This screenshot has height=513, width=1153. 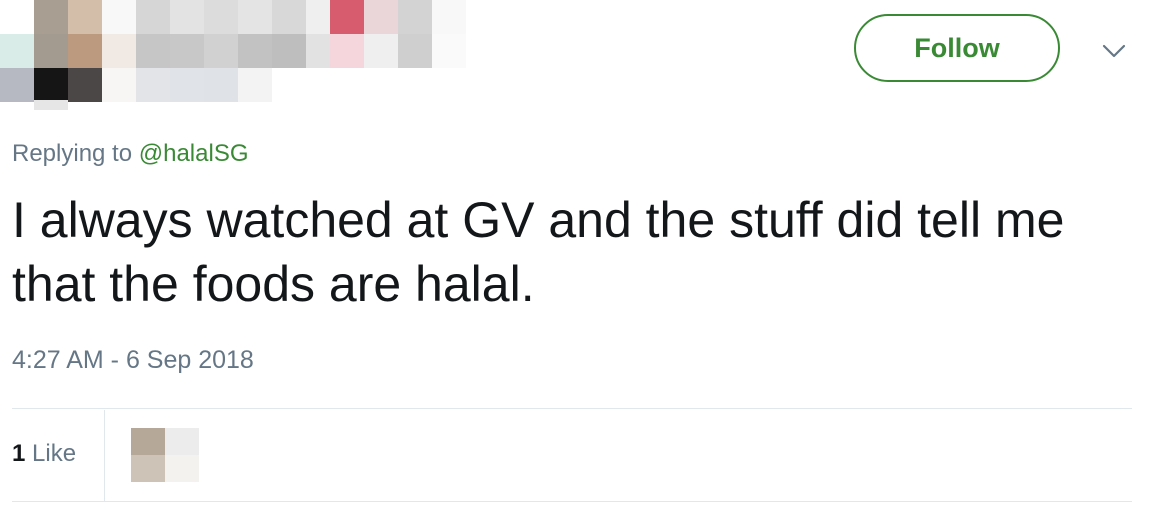 What do you see at coordinates (133, 360) in the screenshot?
I see `tweet-timestamp: 4:27 AM - 6 Sep 2018` at bounding box center [133, 360].